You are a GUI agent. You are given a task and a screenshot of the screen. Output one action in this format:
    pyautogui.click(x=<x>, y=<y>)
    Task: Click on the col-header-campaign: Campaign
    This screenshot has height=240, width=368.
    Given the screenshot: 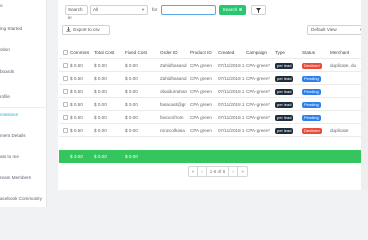 What is the action you would take?
    pyautogui.click(x=261, y=52)
    